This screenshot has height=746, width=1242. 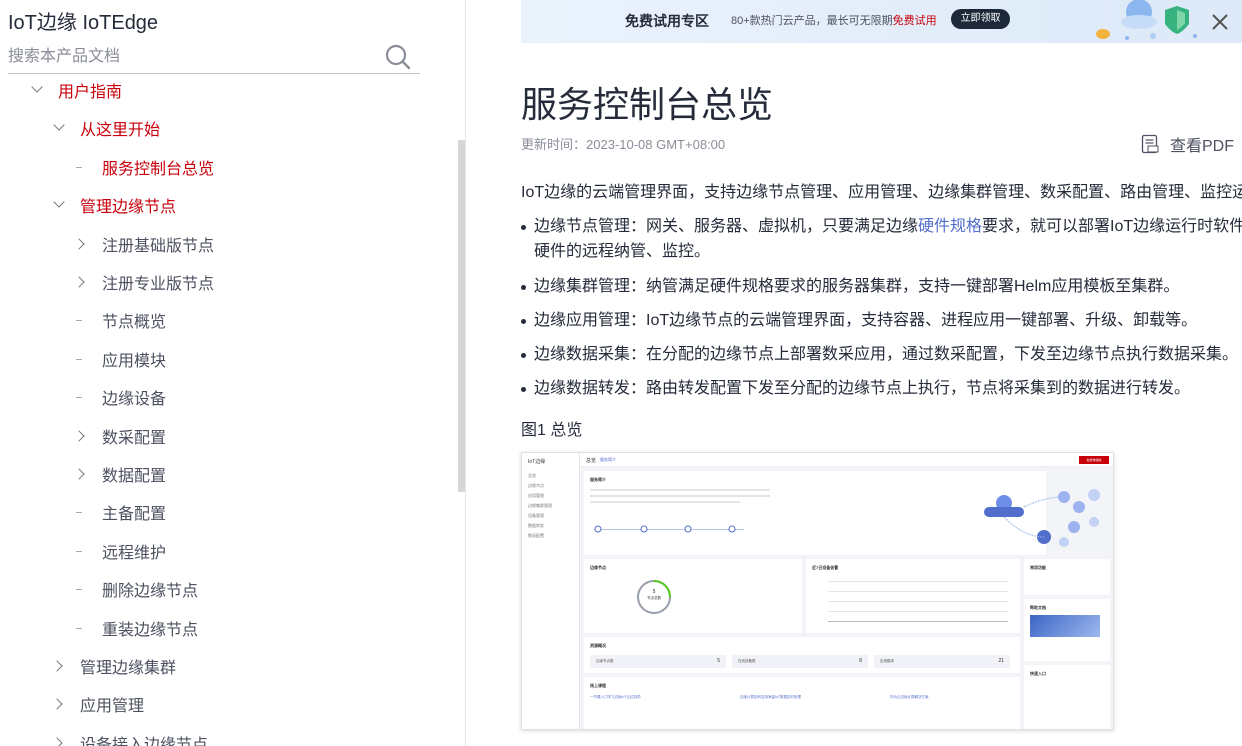 What do you see at coordinates (1067, 577) in the screenshot?
I see `figure-common-card: 常用功能` at bounding box center [1067, 577].